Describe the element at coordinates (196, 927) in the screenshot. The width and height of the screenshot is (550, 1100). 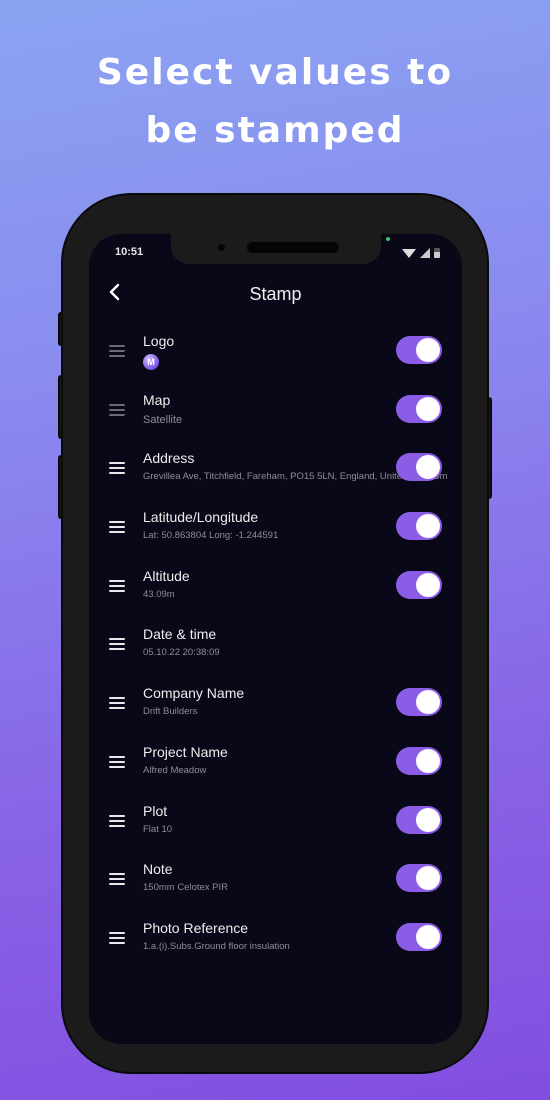
I see `field-label: Photo Reference` at that location.